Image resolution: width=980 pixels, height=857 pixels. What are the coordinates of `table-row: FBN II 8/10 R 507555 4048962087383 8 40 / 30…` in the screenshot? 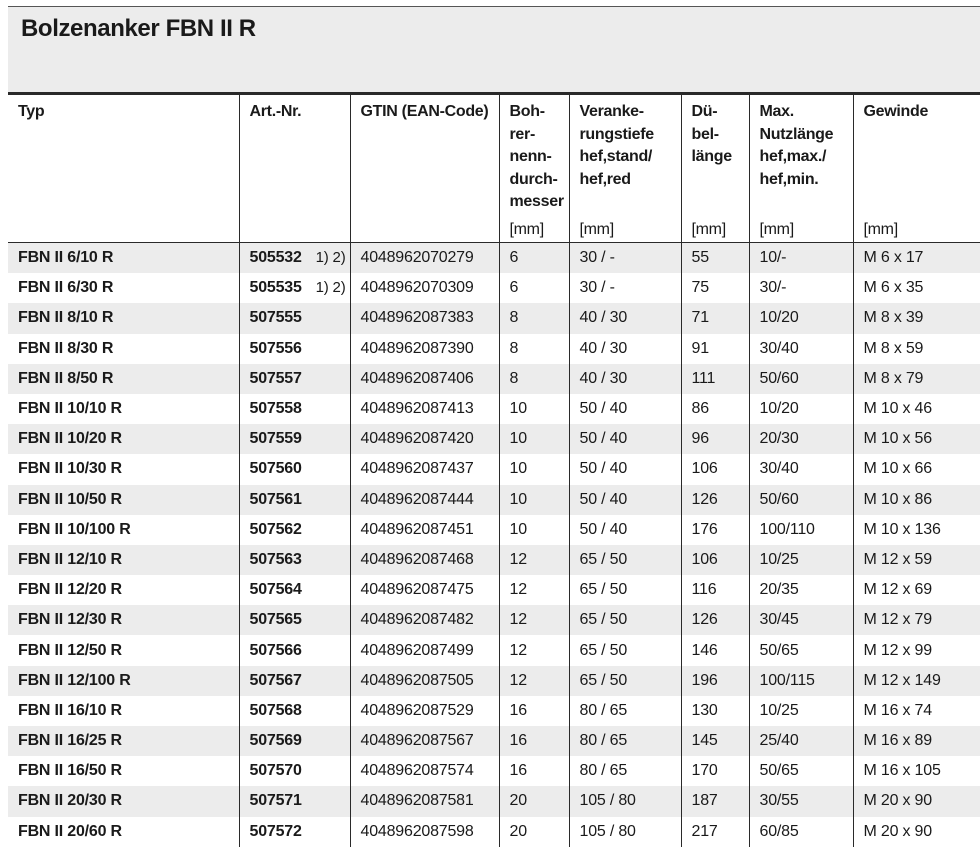 It's located at (494, 318).